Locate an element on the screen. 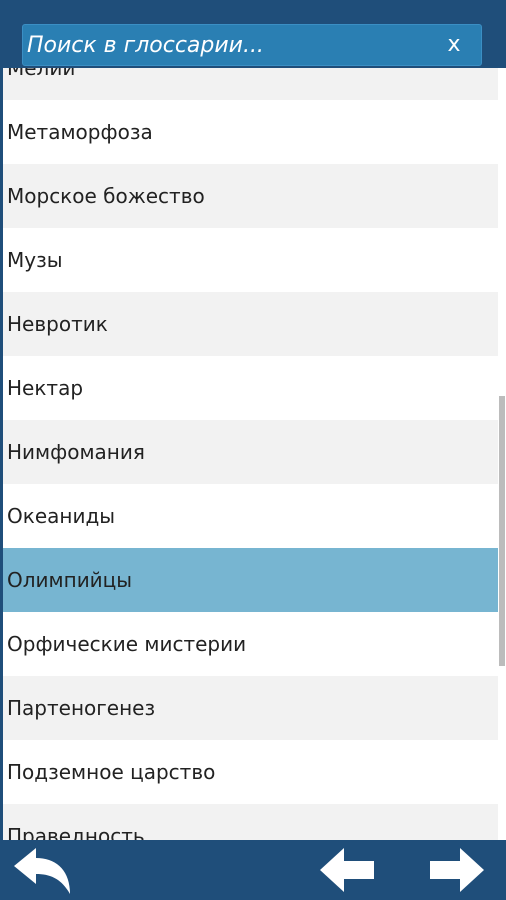 This screenshot has height=900, width=506. top-bar: x is located at coordinates (253, 34).